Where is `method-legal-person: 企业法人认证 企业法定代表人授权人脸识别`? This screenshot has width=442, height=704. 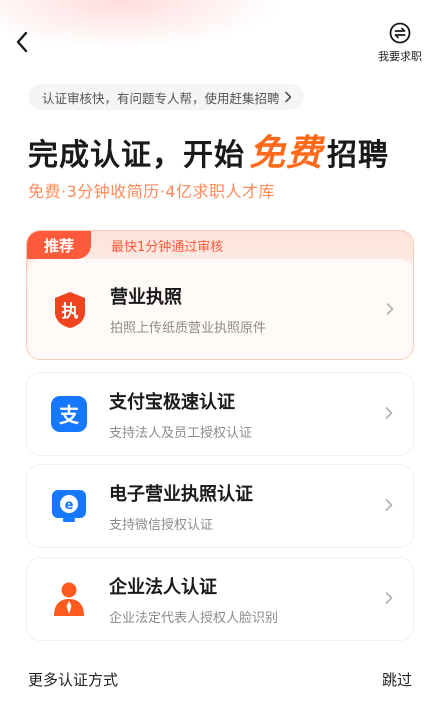 method-legal-person: 企业法人认证 企业法定代表人授权人脸识别 is located at coordinates (220, 599).